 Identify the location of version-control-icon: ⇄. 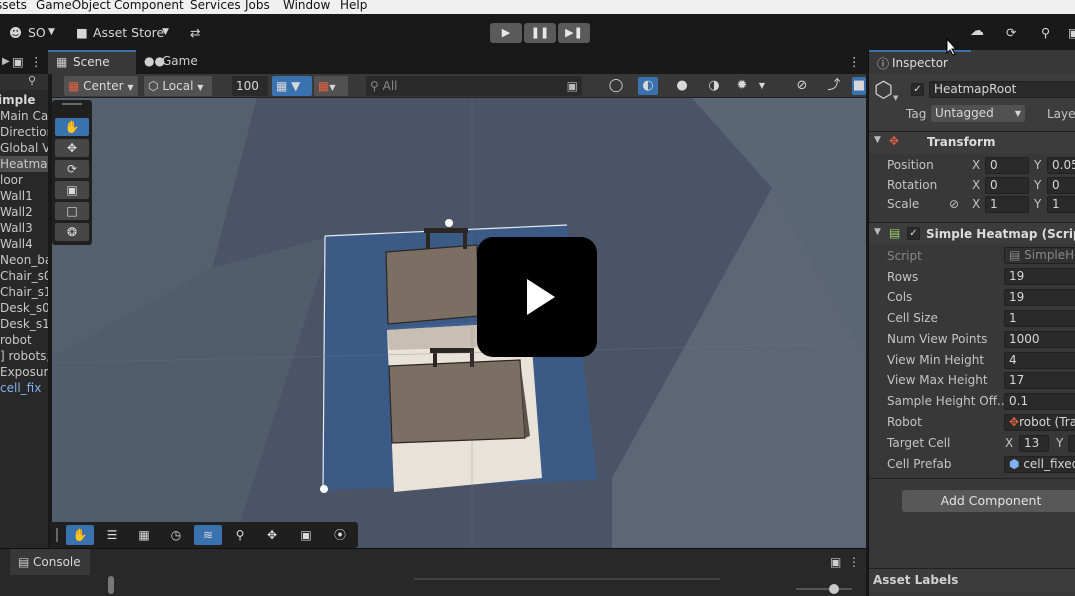
(195, 32).